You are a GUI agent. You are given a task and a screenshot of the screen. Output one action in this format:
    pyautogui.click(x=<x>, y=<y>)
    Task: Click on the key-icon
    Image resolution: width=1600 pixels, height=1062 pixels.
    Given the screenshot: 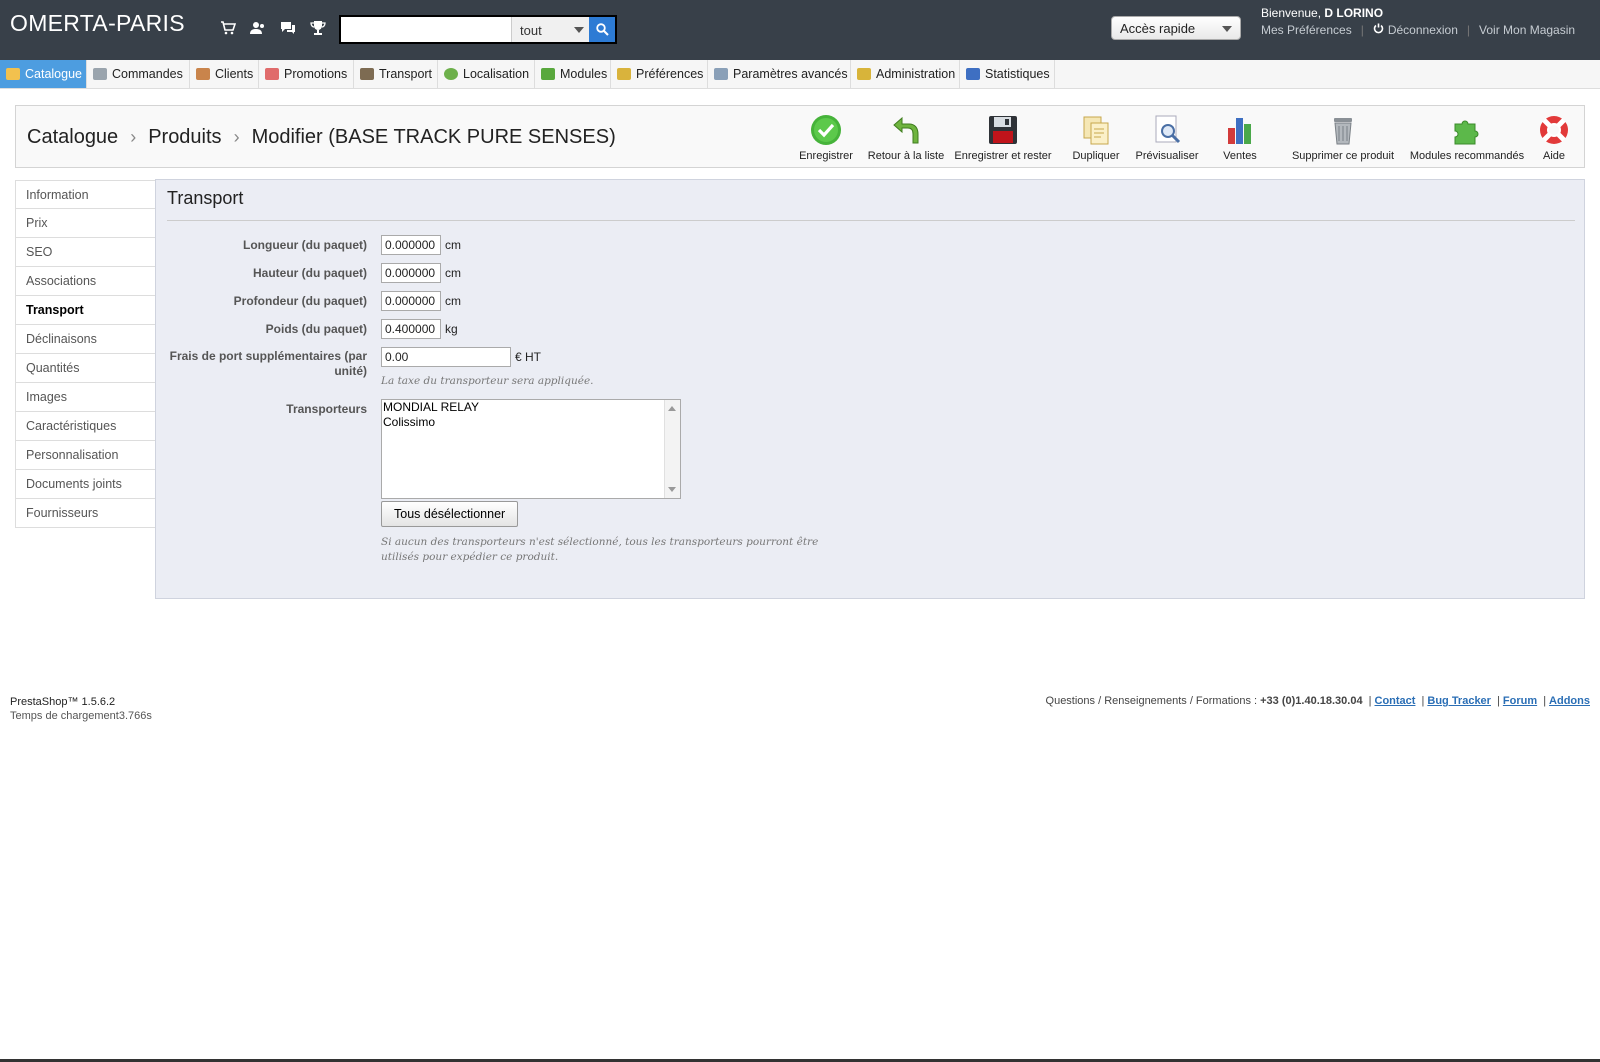 What is the action you would take?
    pyautogui.click(x=864, y=74)
    